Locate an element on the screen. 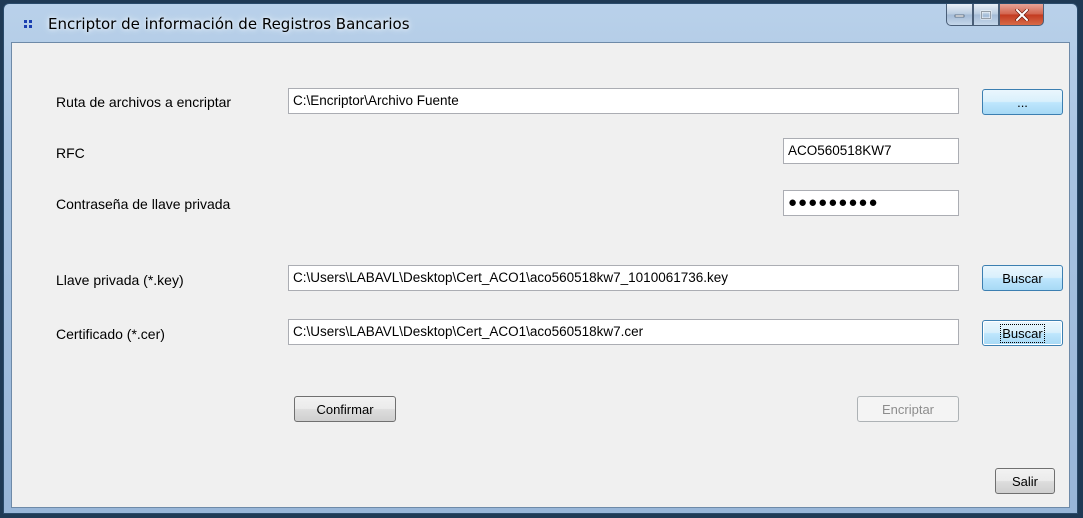  maximize-icon is located at coordinates (986, 14).